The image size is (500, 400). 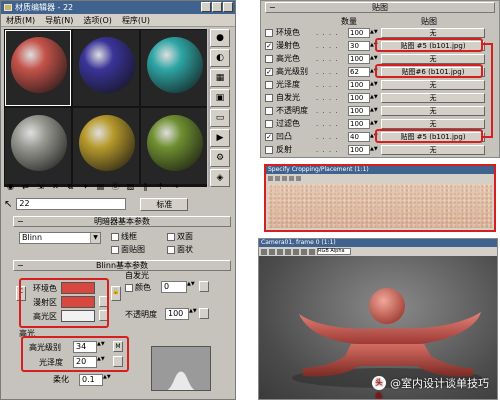 I want to click on face-map-checkbox: 面贴图, so click(x=128, y=249).